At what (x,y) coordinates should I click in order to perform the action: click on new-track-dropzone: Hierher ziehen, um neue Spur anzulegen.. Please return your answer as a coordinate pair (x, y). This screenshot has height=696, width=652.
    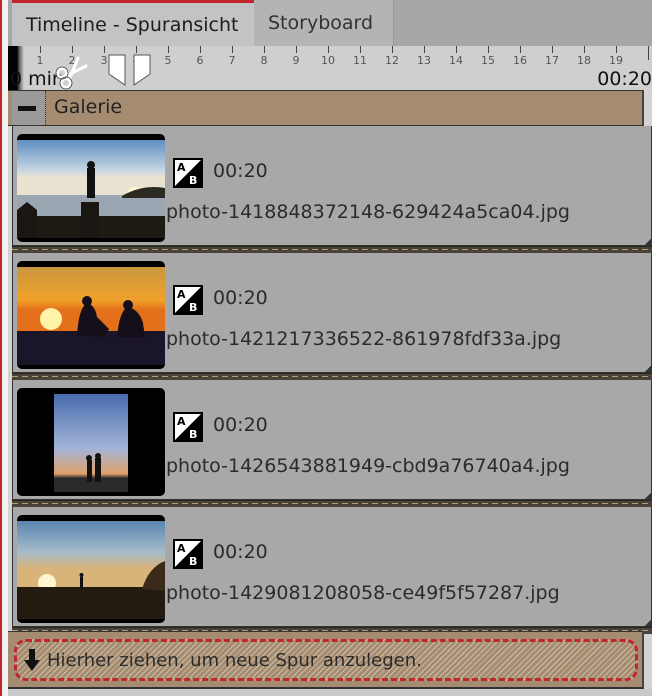
    Looking at the image, I should click on (326, 660).